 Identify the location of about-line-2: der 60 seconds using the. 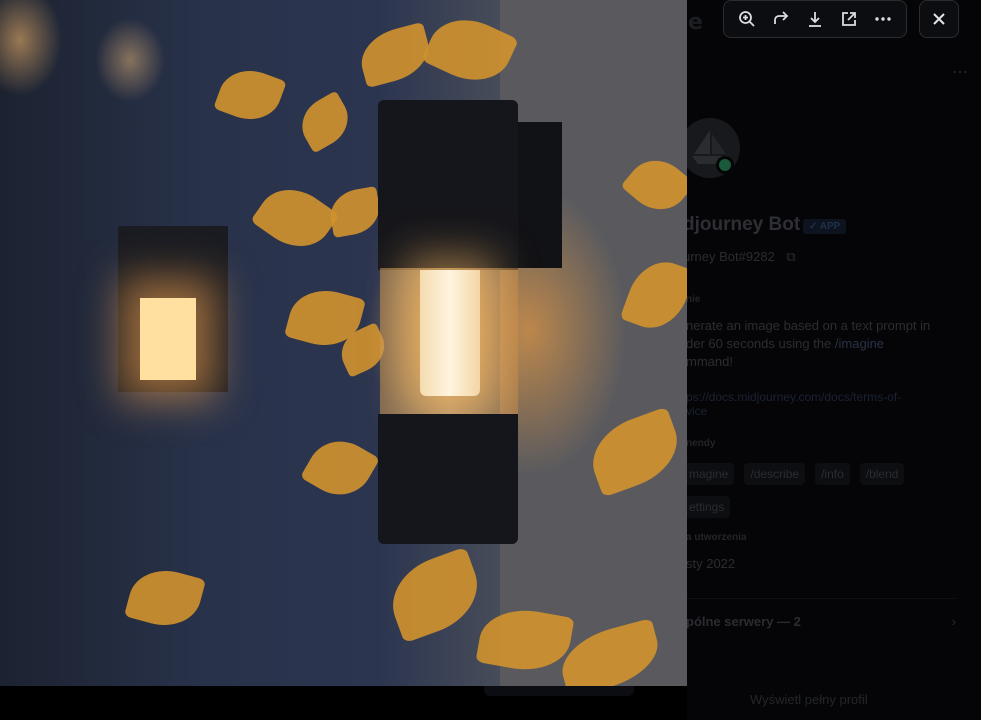
(760, 343).